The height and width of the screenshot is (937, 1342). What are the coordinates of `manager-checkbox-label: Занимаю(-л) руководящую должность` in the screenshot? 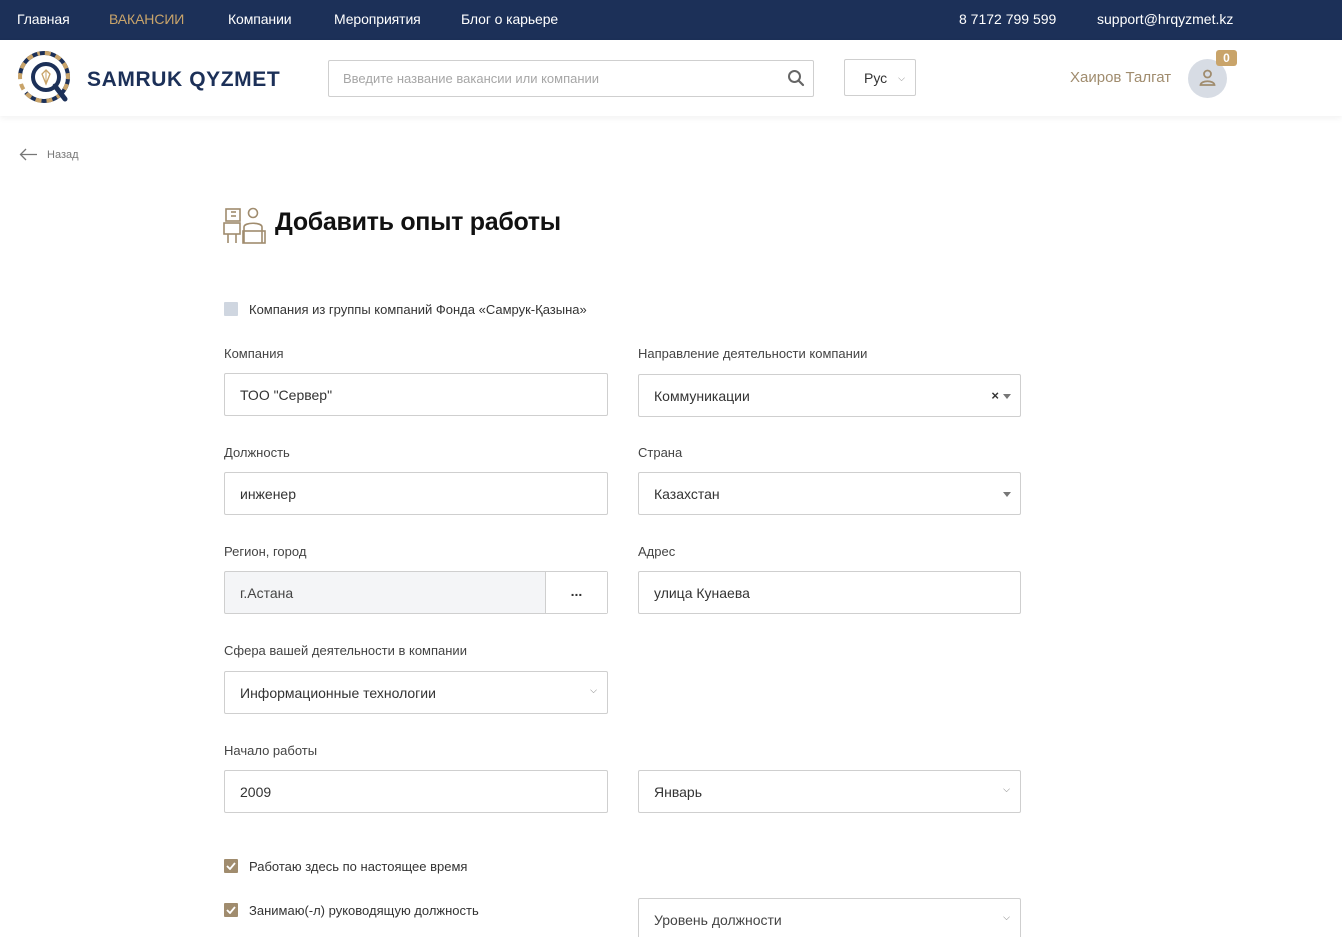 It's located at (364, 910).